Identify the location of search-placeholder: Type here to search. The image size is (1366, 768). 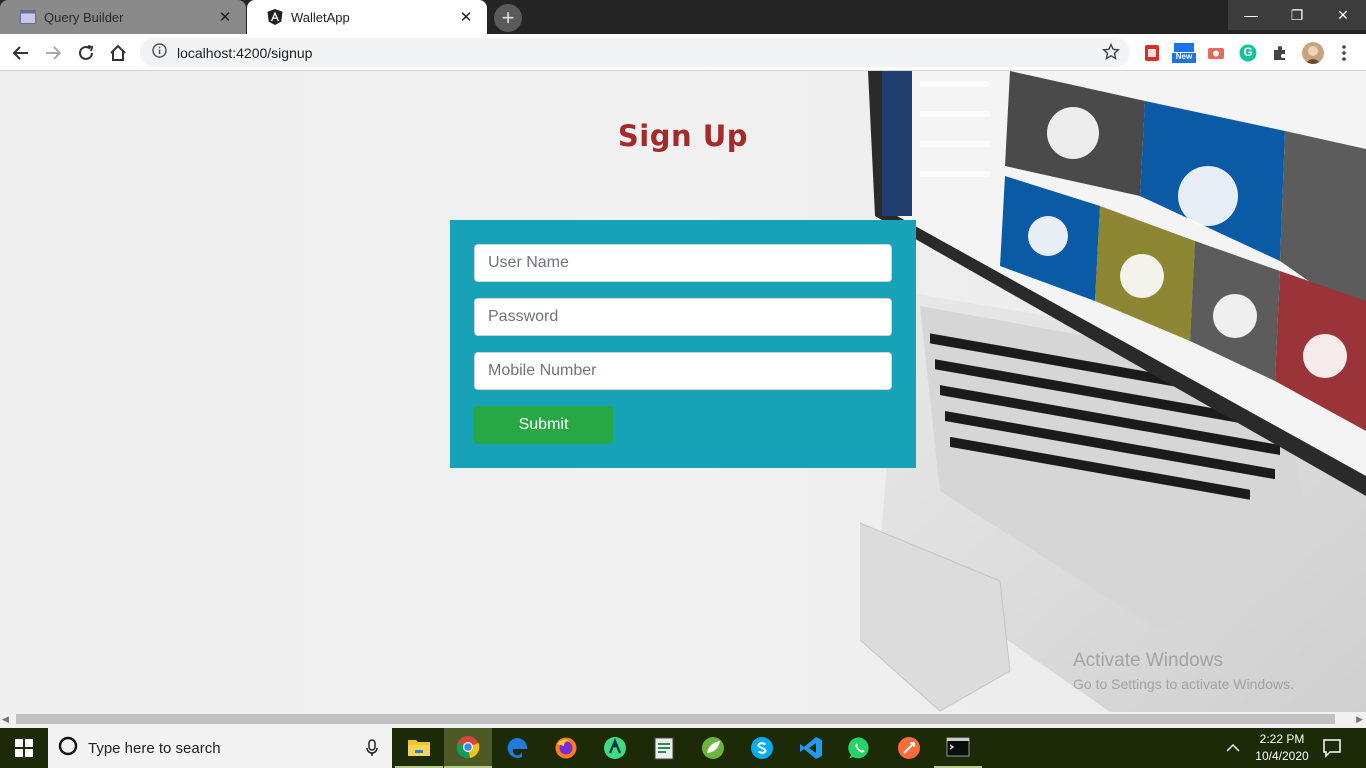
(154, 748).